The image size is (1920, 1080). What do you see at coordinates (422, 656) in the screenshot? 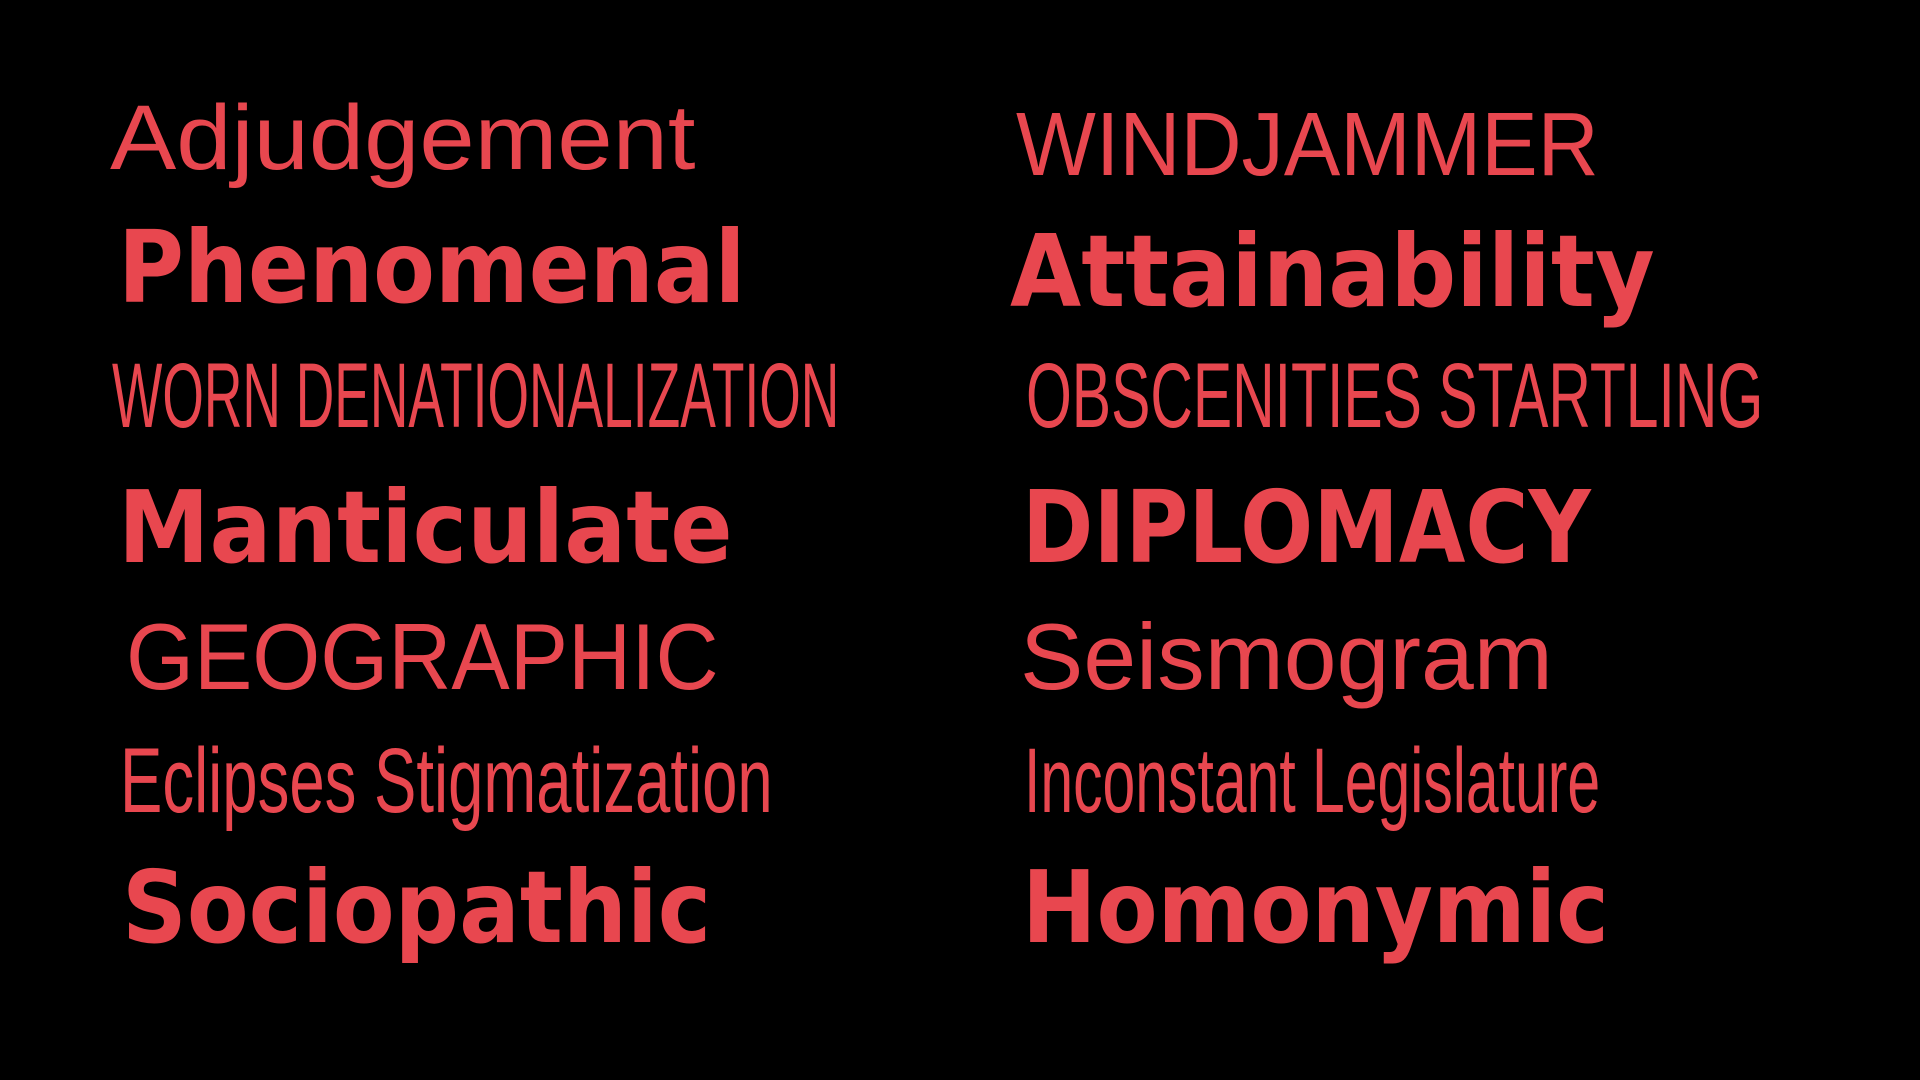
I see `specimen-word: GEOGRAPHIC` at bounding box center [422, 656].